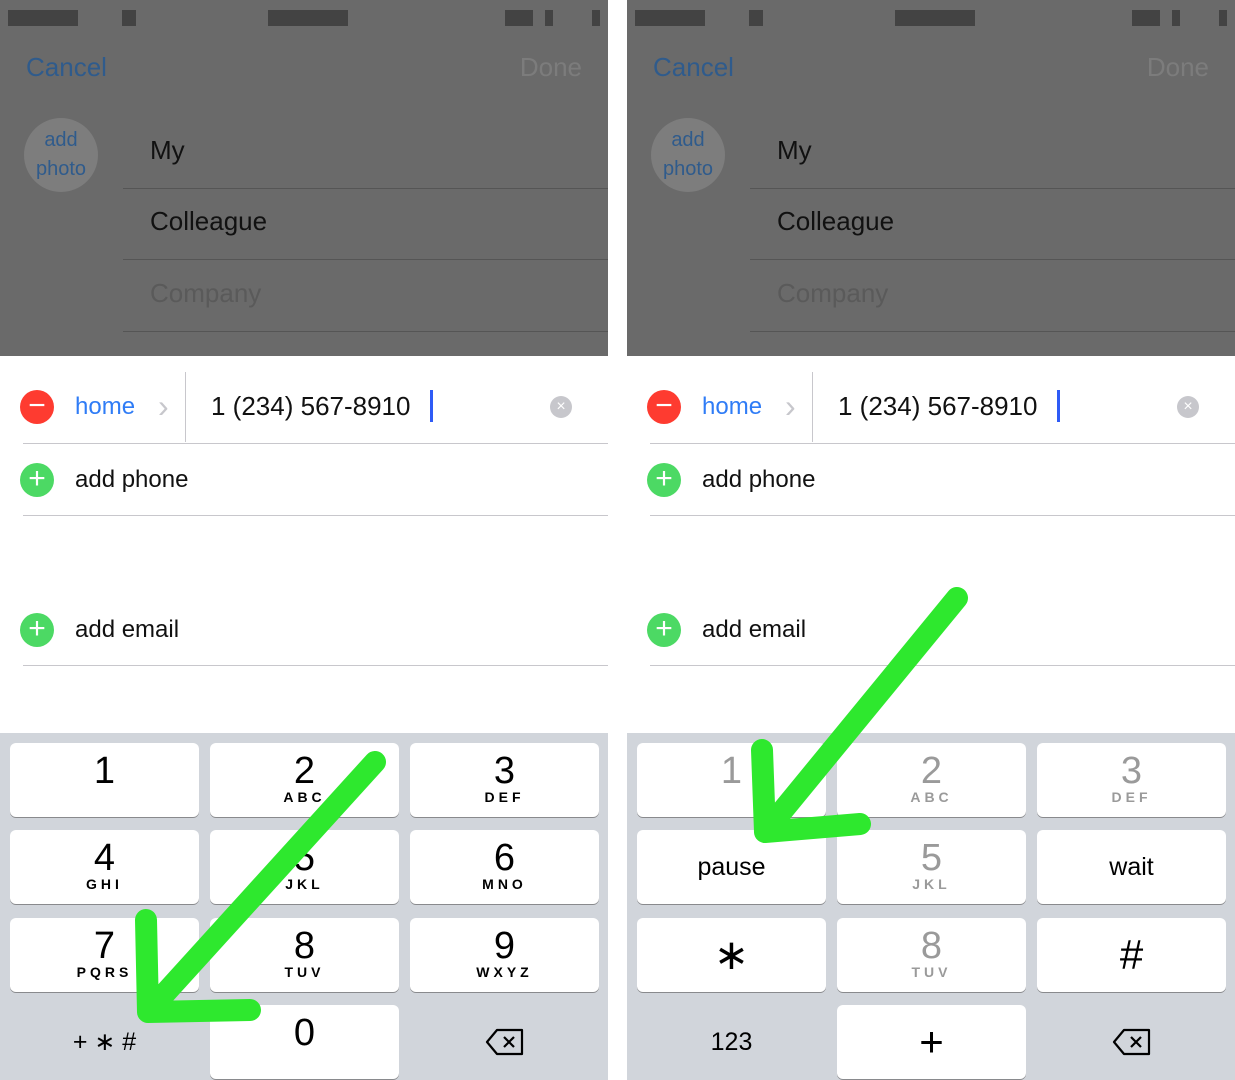 The width and height of the screenshot is (1235, 1080). What do you see at coordinates (104, 955) in the screenshot?
I see `keypad-key: 7 PQRS` at bounding box center [104, 955].